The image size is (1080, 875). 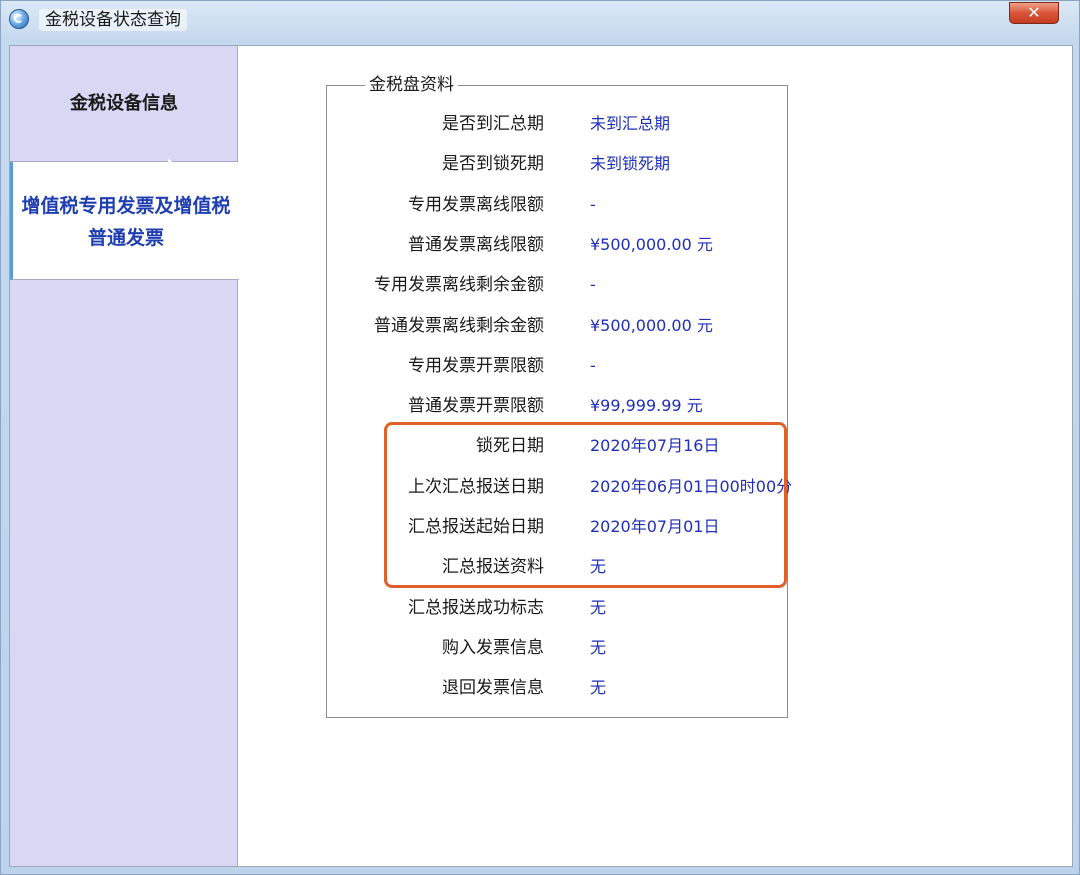 What do you see at coordinates (476, 406) in the screenshot?
I see `info-row-label: 普通发票开票限额` at bounding box center [476, 406].